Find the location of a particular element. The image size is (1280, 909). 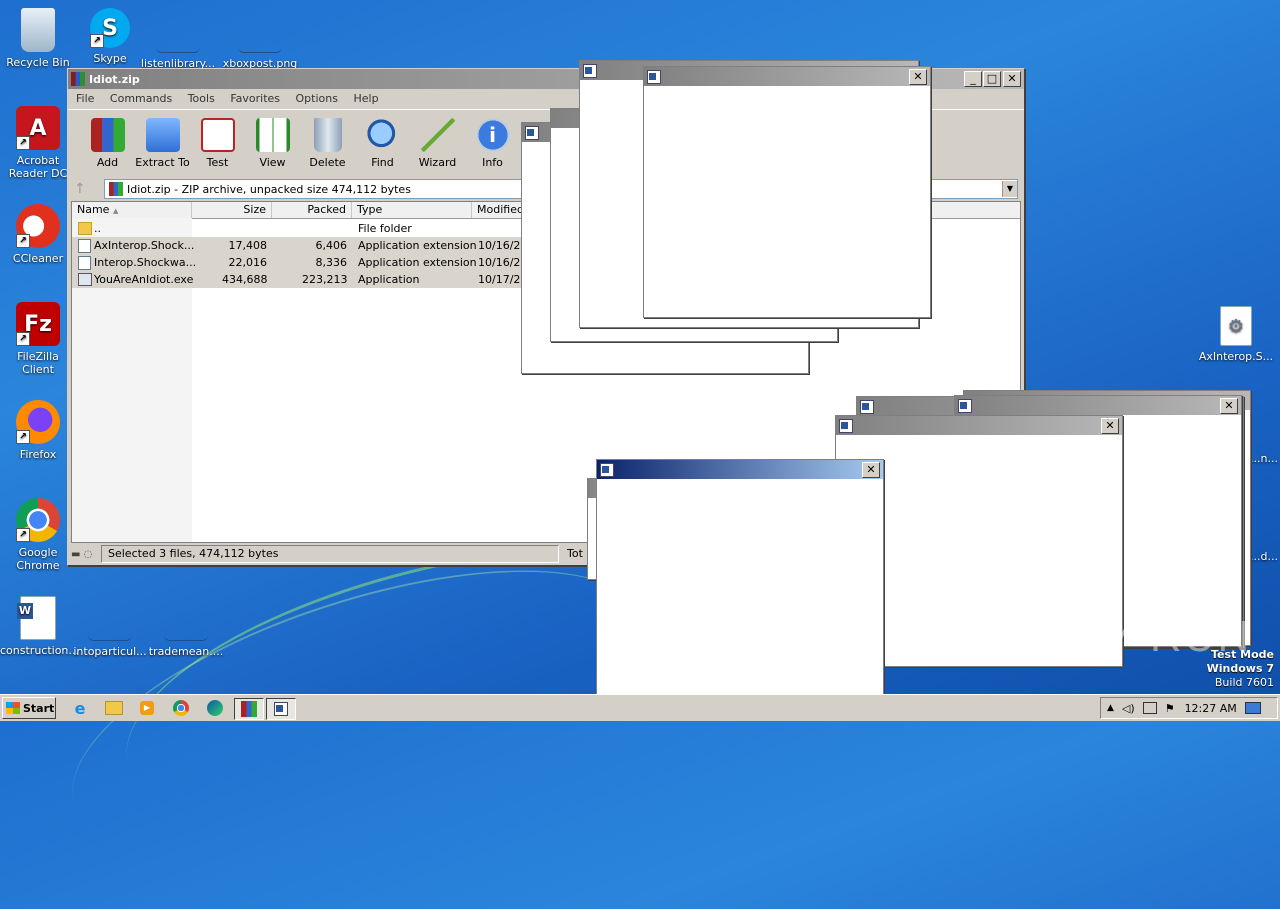

test-button: Test is located at coordinates (217, 147).